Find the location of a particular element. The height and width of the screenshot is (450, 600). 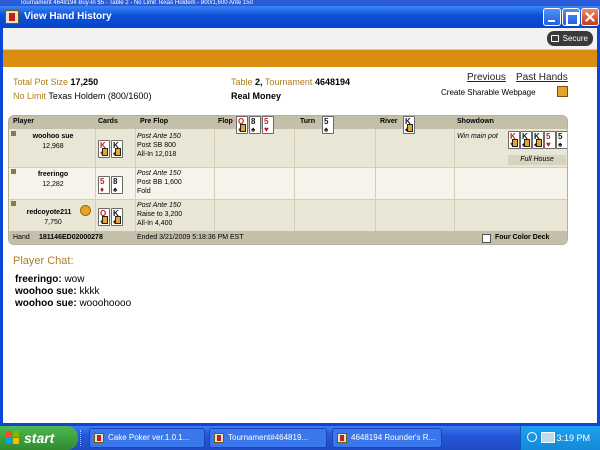

hand-ended-time: Ended 3/21/2009 5:18:36 PM EST is located at coordinates (190, 237).